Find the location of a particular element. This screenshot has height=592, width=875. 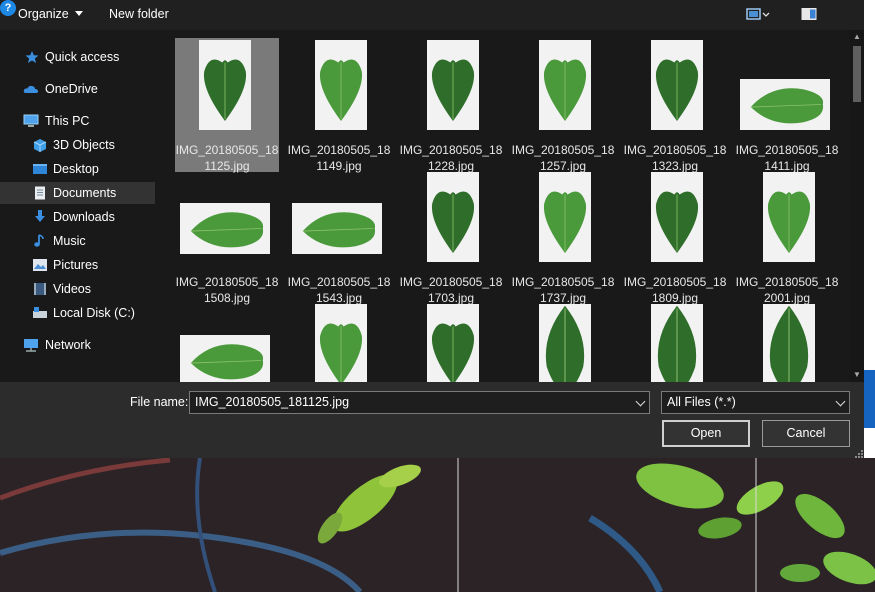

nav-item-network: Network is located at coordinates (77, 345).